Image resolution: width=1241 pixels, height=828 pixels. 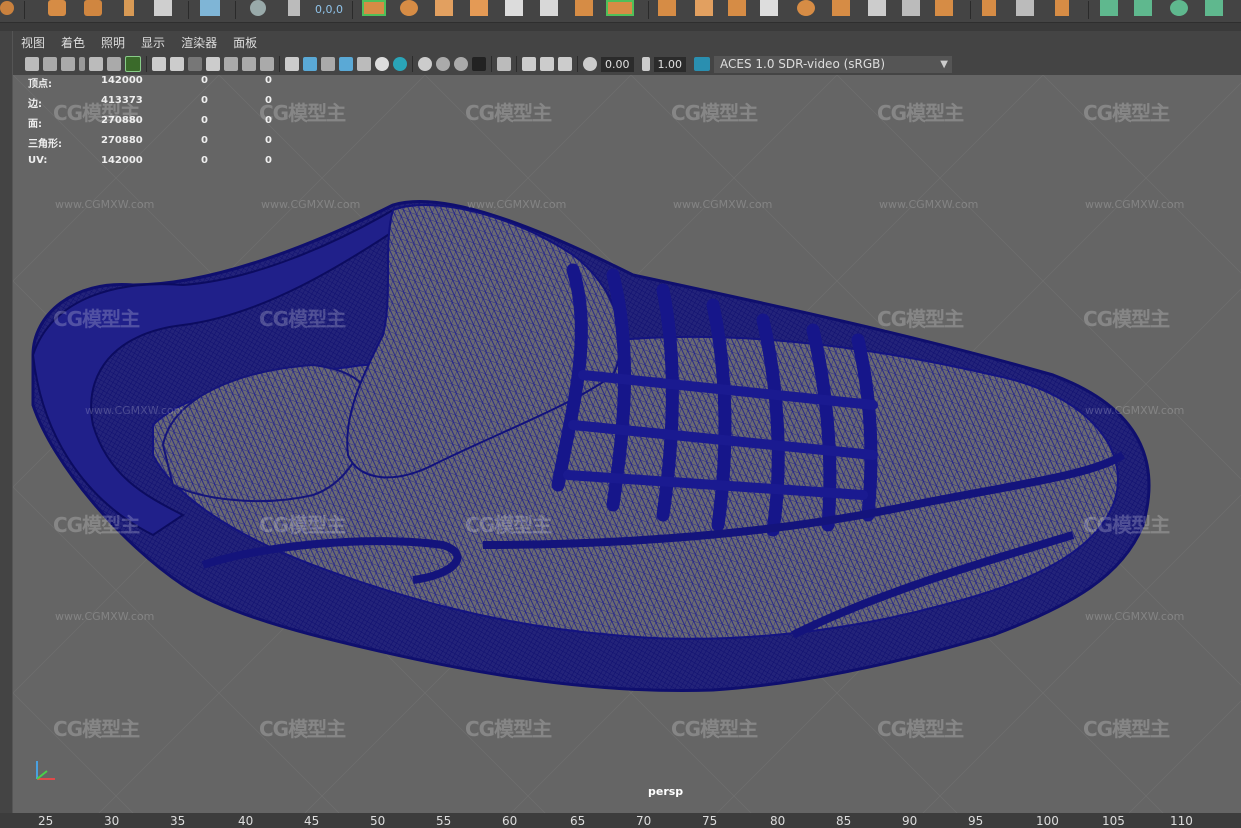 I want to click on pencil-icon, so click(x=133, y=64).